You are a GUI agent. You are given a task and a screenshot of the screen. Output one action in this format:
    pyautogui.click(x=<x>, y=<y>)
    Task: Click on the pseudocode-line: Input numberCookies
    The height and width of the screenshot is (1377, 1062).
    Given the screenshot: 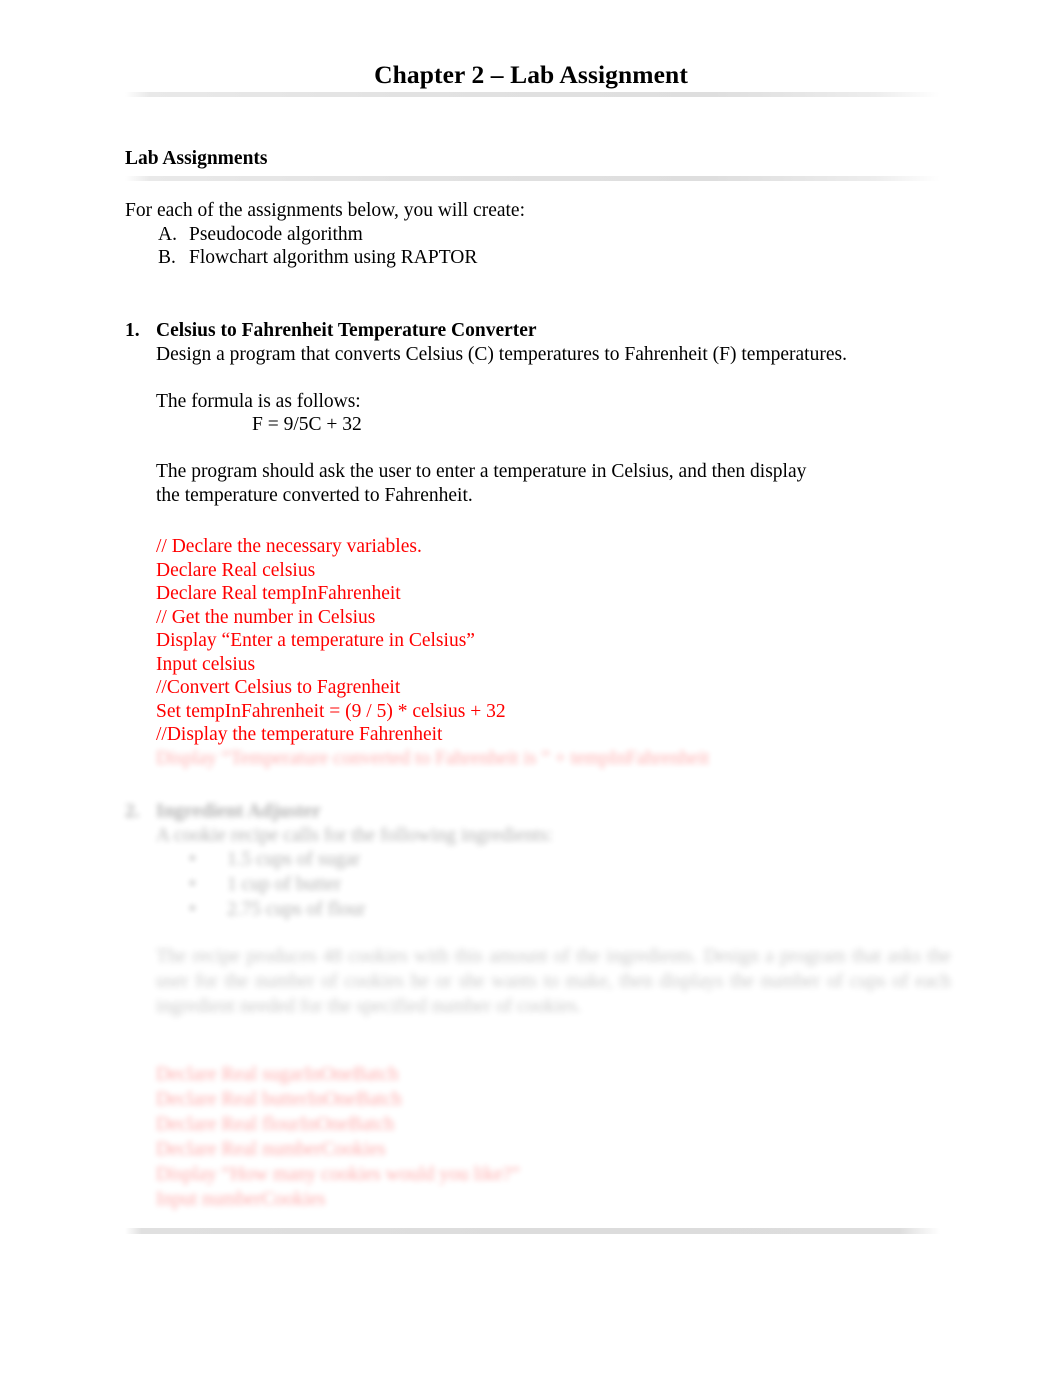 What is the action you would take?
    pyautogui.click(x=241, y=1199)
    